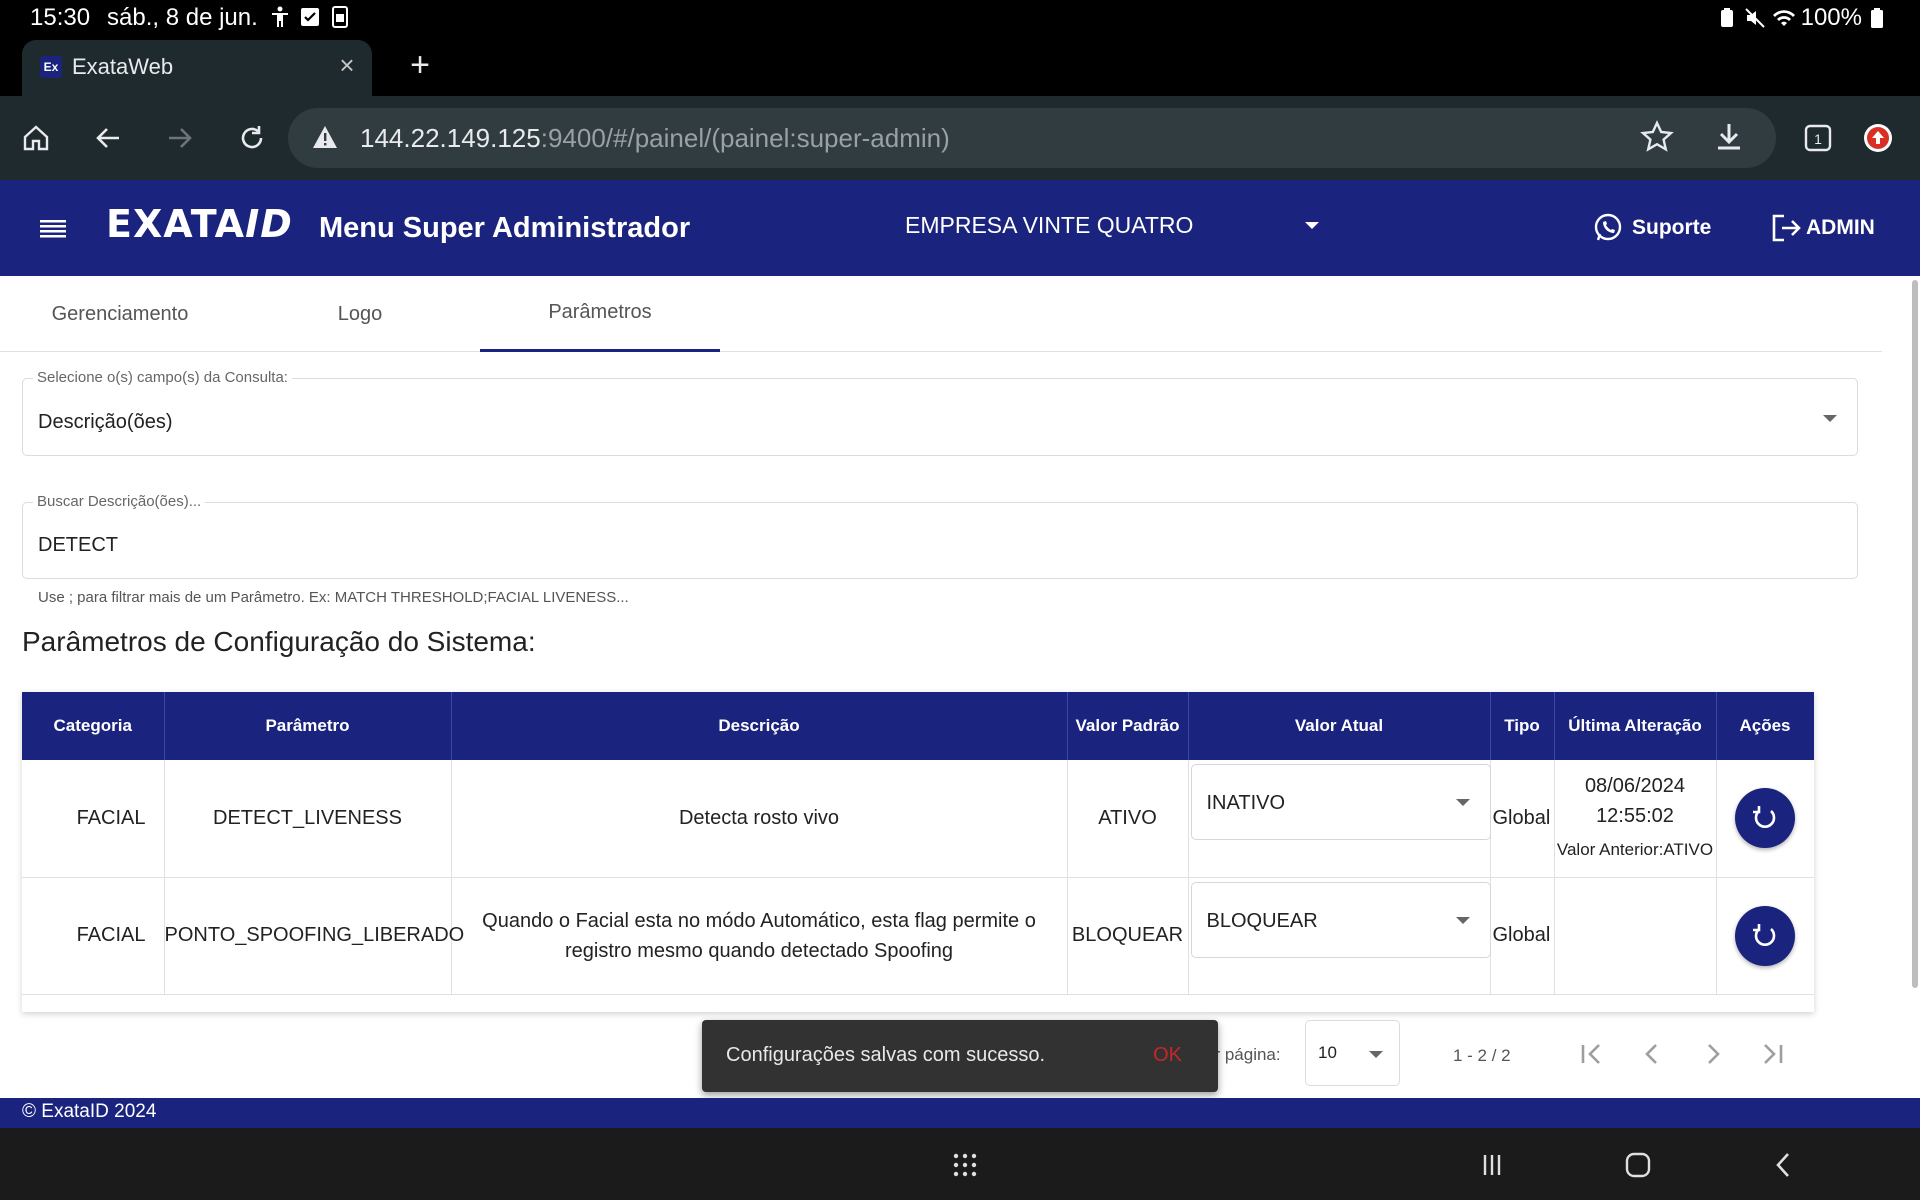 The image size is (1920, 1200). I want to click on column-header-valor-atual: Valor Atual, so click(1339, 726).